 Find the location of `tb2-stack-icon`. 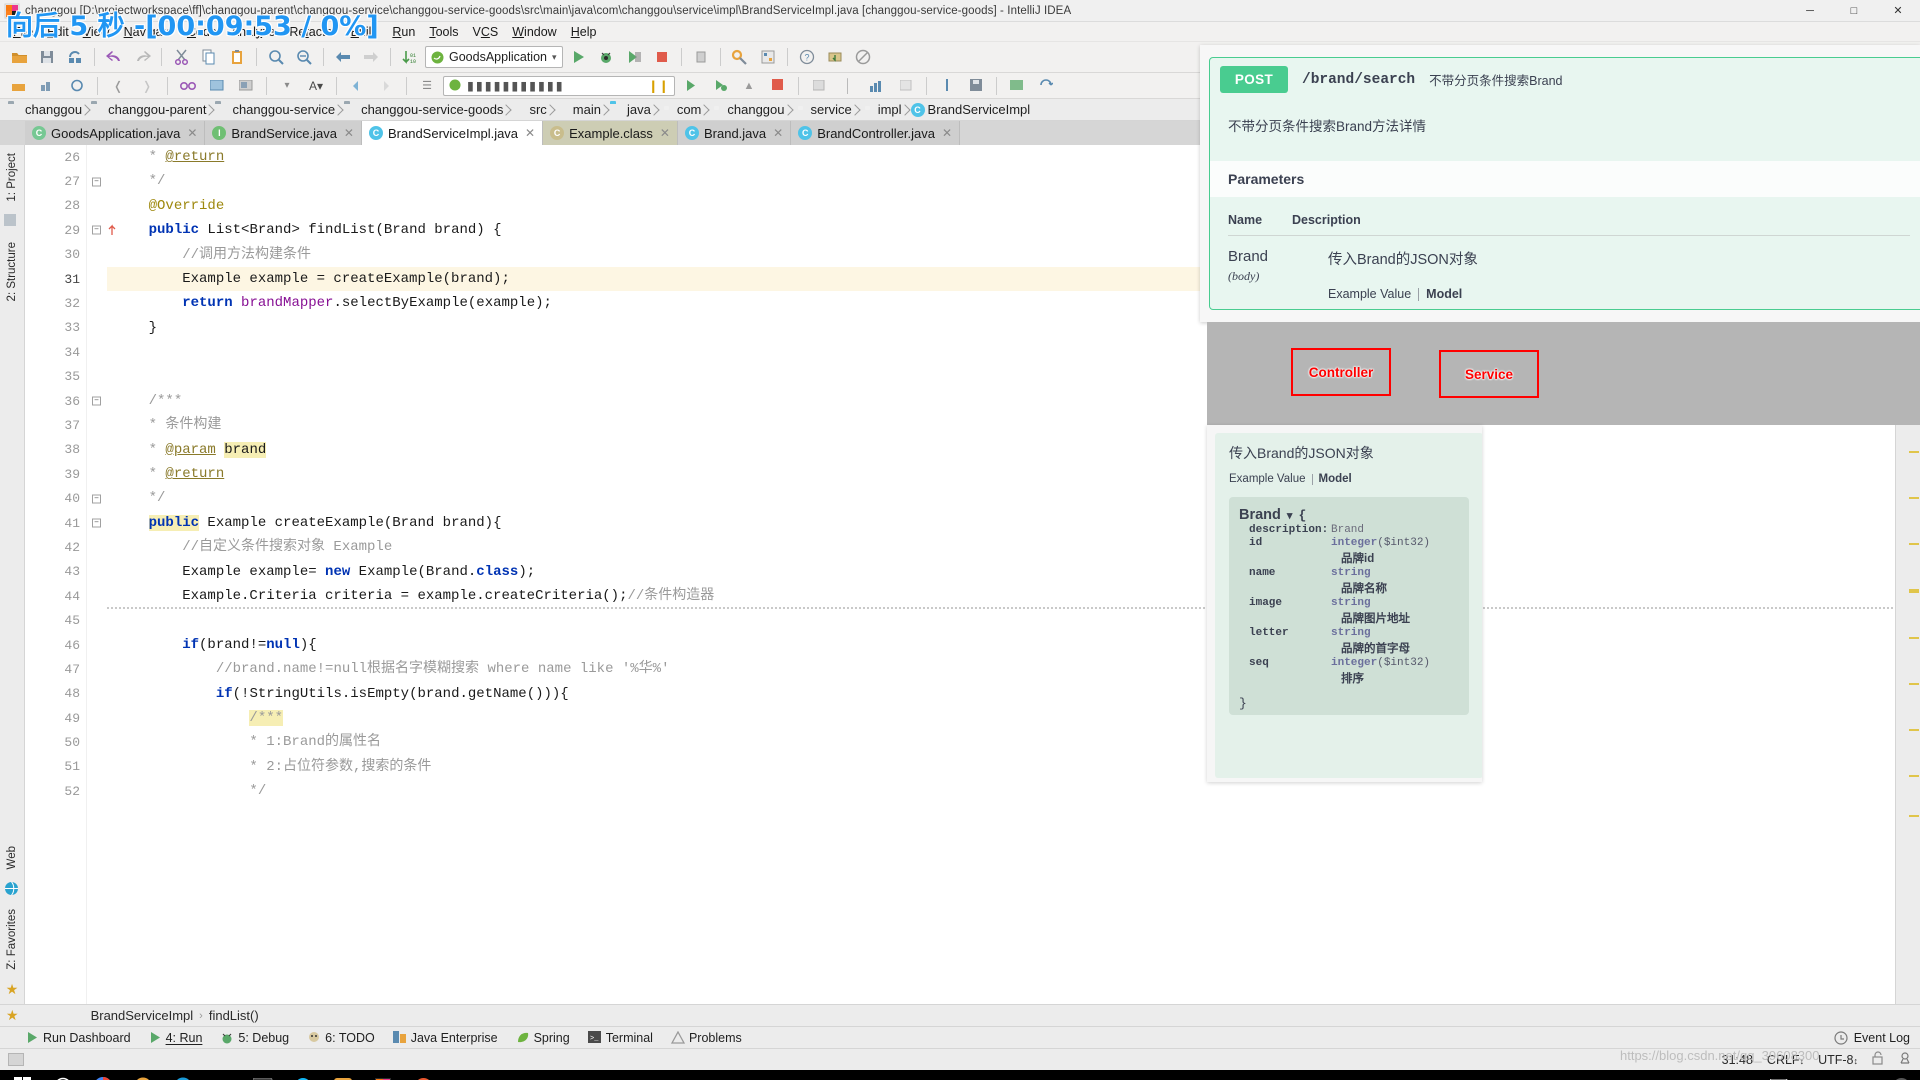

tb2-stack-icon is located at coordinates (246, 85).